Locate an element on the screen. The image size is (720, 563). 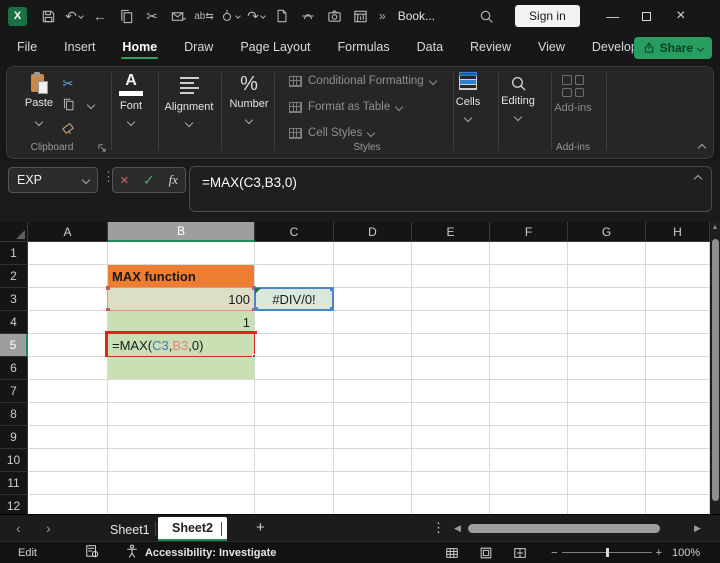
cell-H8 is located at coordinates (678, 414).